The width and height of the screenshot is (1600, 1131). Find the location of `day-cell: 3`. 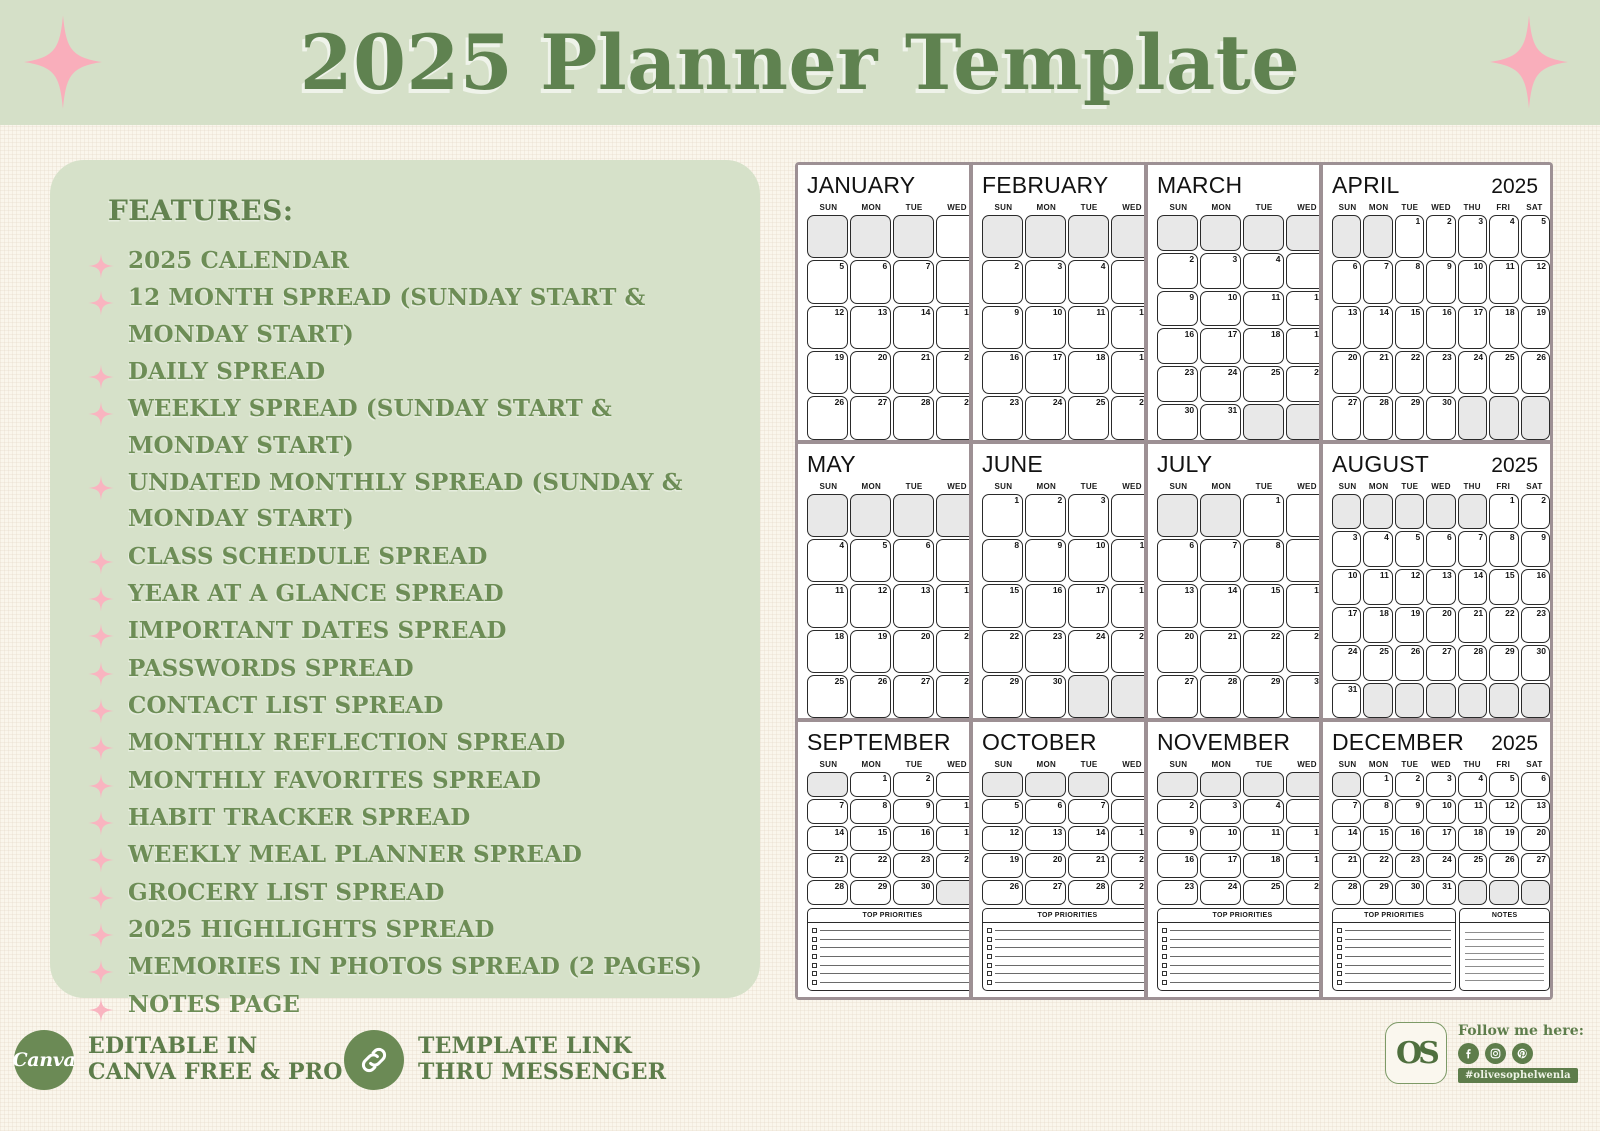

day-cell: 3 is located at coordinates (1221, 270).